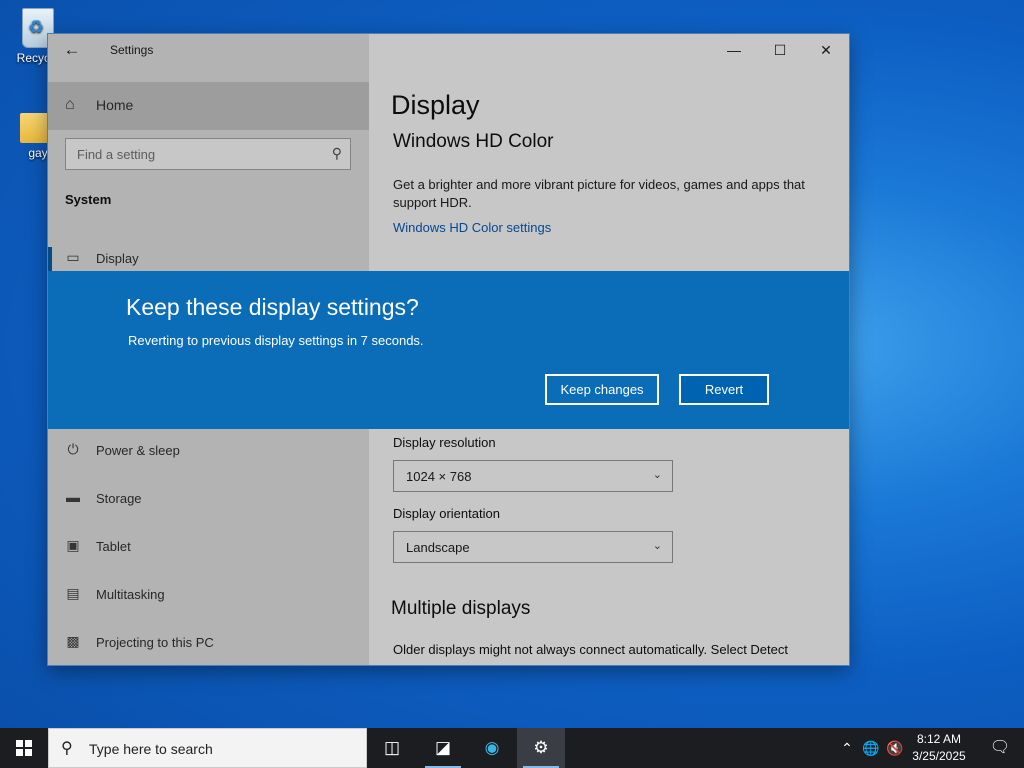 This screenshot has height=768, width=1024. I want to click on volume-muted-icon: 🔇, so click(895, 748).